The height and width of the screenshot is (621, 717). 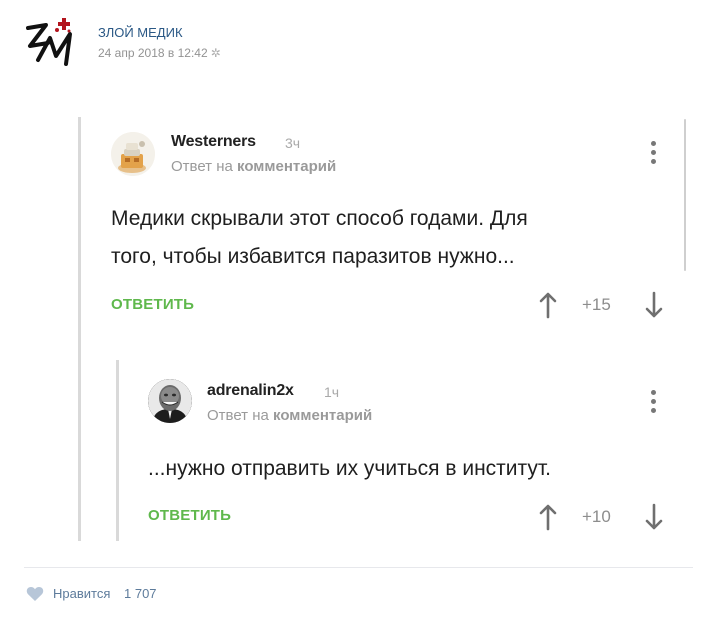 I want to click on post-date: 24 апр 2018 в 12:42 ✲, so click(x=159, y=53).